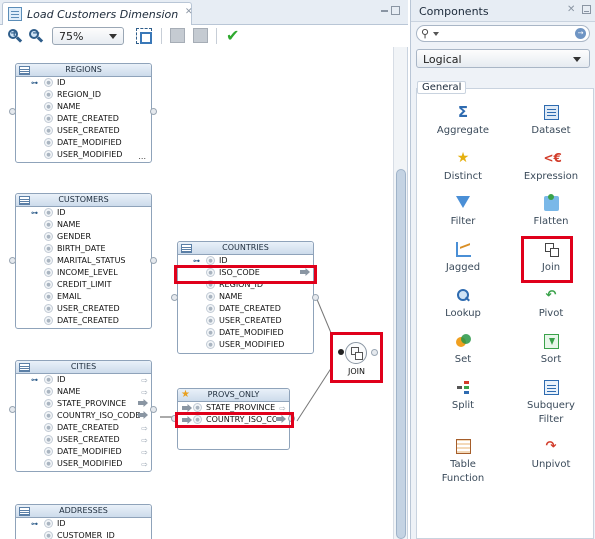  Describe the element at coordinates (463, 350) in the screenshot. I see `component-set: Set` at that location.